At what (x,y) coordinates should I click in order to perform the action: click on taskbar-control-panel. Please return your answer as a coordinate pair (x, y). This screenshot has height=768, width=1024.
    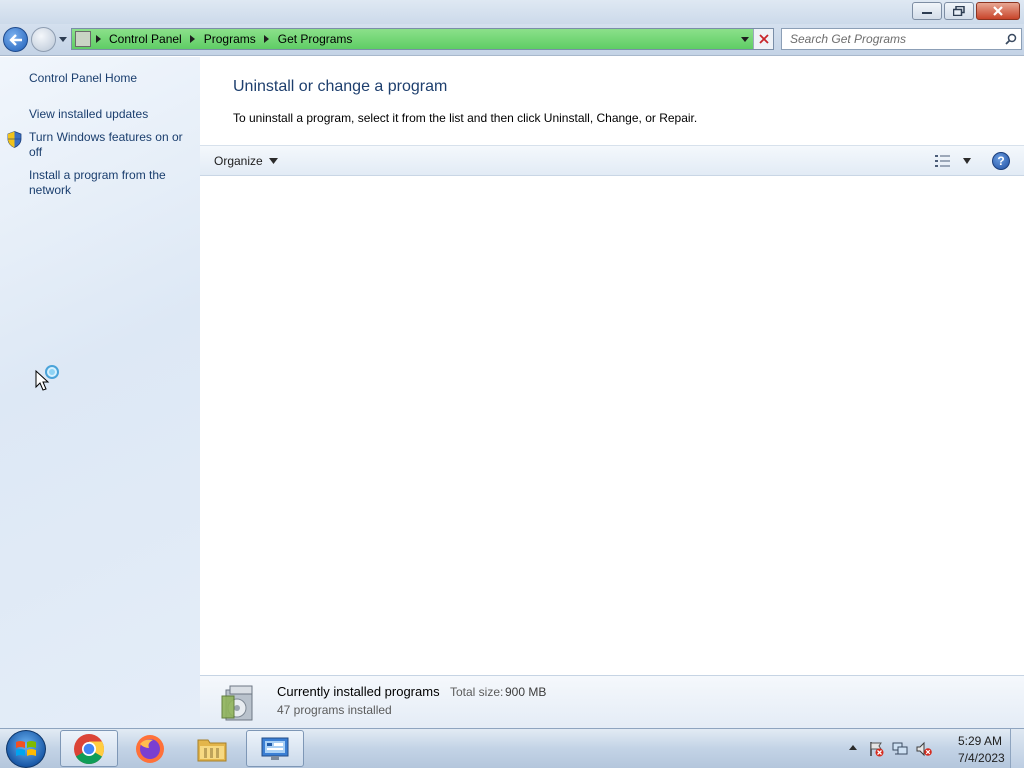
    Looking at the image, I should click on (275, 748).